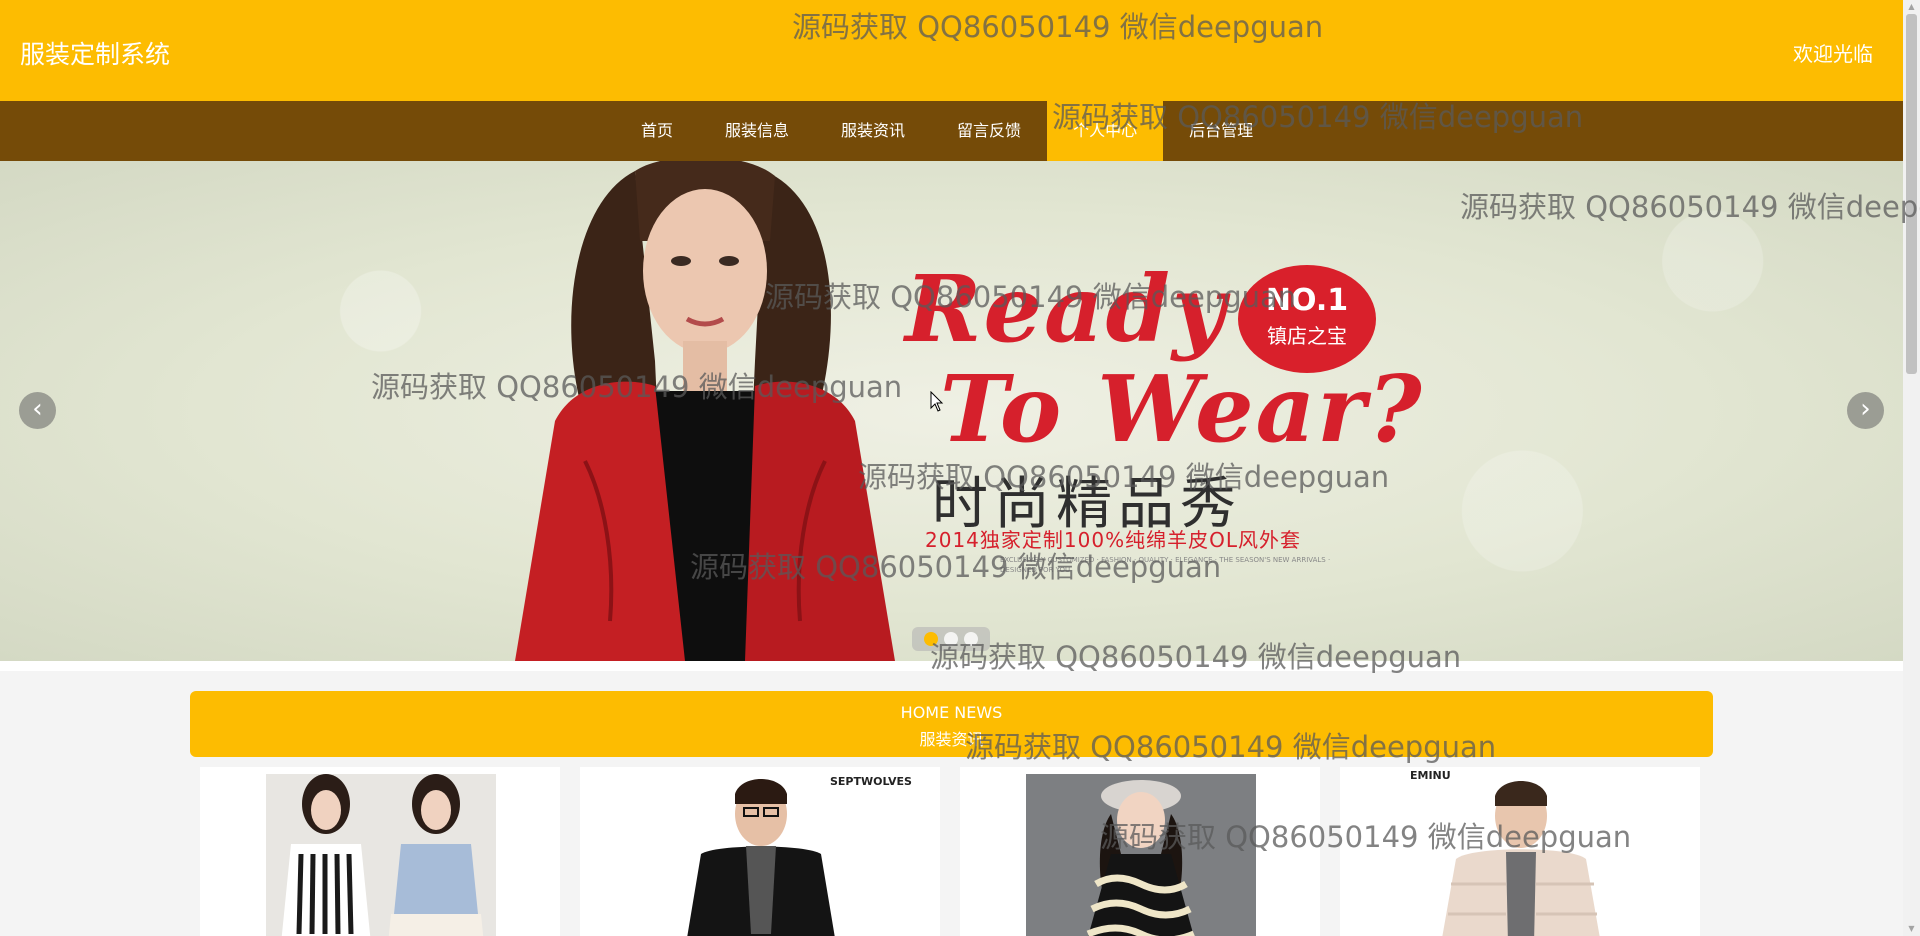  I want to click on banner-headline-line1: Ready, so click(1066, 309).